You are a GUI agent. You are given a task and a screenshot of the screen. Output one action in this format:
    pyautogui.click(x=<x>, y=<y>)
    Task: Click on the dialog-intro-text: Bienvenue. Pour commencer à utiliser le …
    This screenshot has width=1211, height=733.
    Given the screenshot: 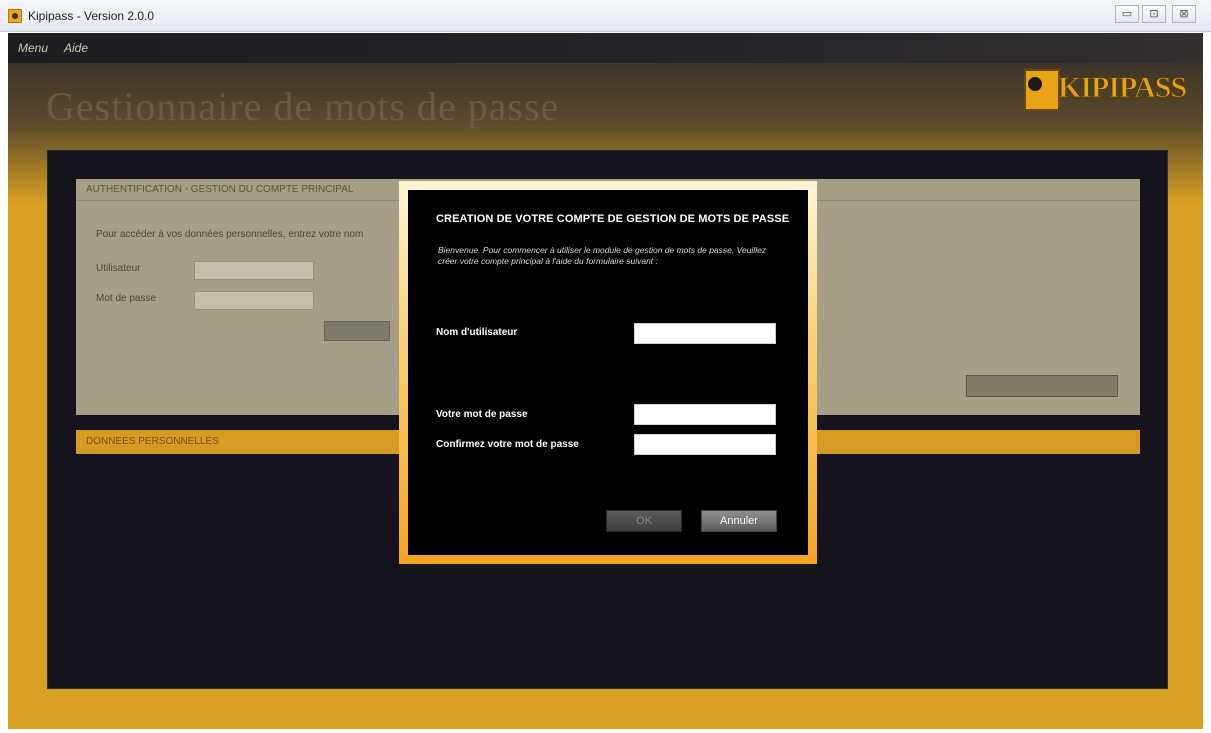 What is the action you would take?
    pyautogui.click(x=602, y=255)
    